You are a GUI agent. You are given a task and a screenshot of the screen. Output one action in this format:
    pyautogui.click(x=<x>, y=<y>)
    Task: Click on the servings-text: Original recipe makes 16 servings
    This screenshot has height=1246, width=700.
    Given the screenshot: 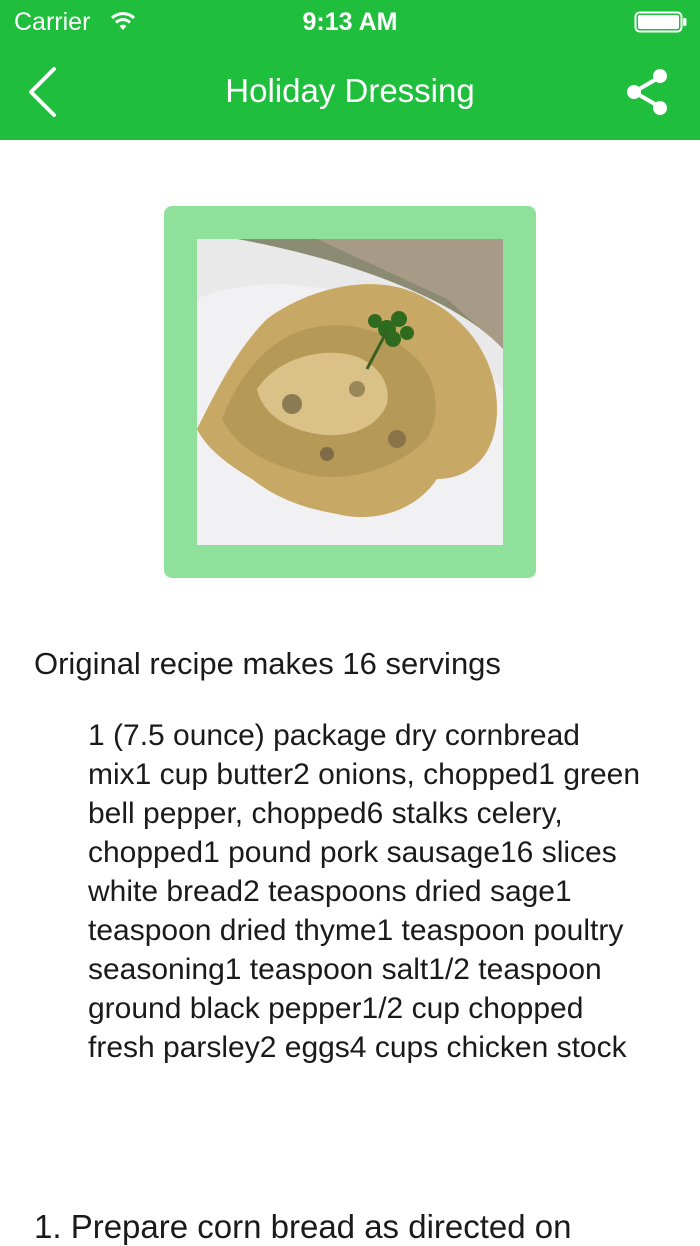 What is the action you would take?
    pyautogui.click(x=267, y=663)
    